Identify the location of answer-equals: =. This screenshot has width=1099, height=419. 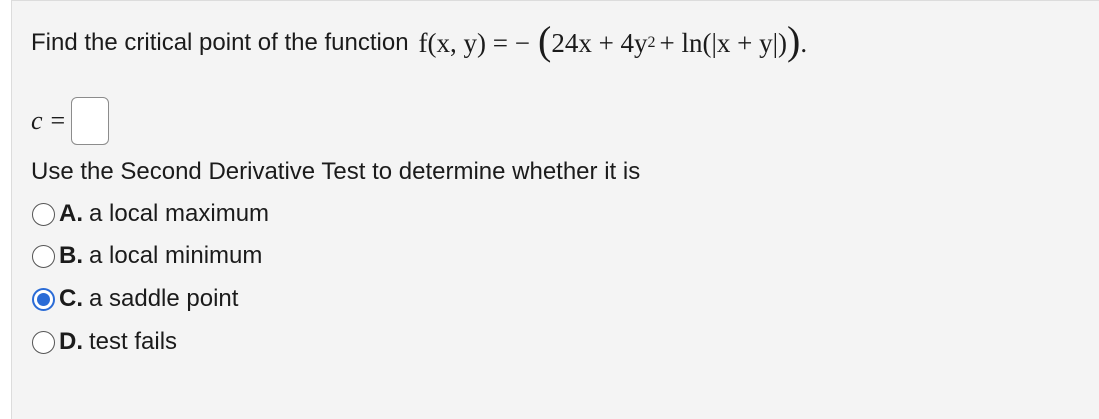
(58, 120).